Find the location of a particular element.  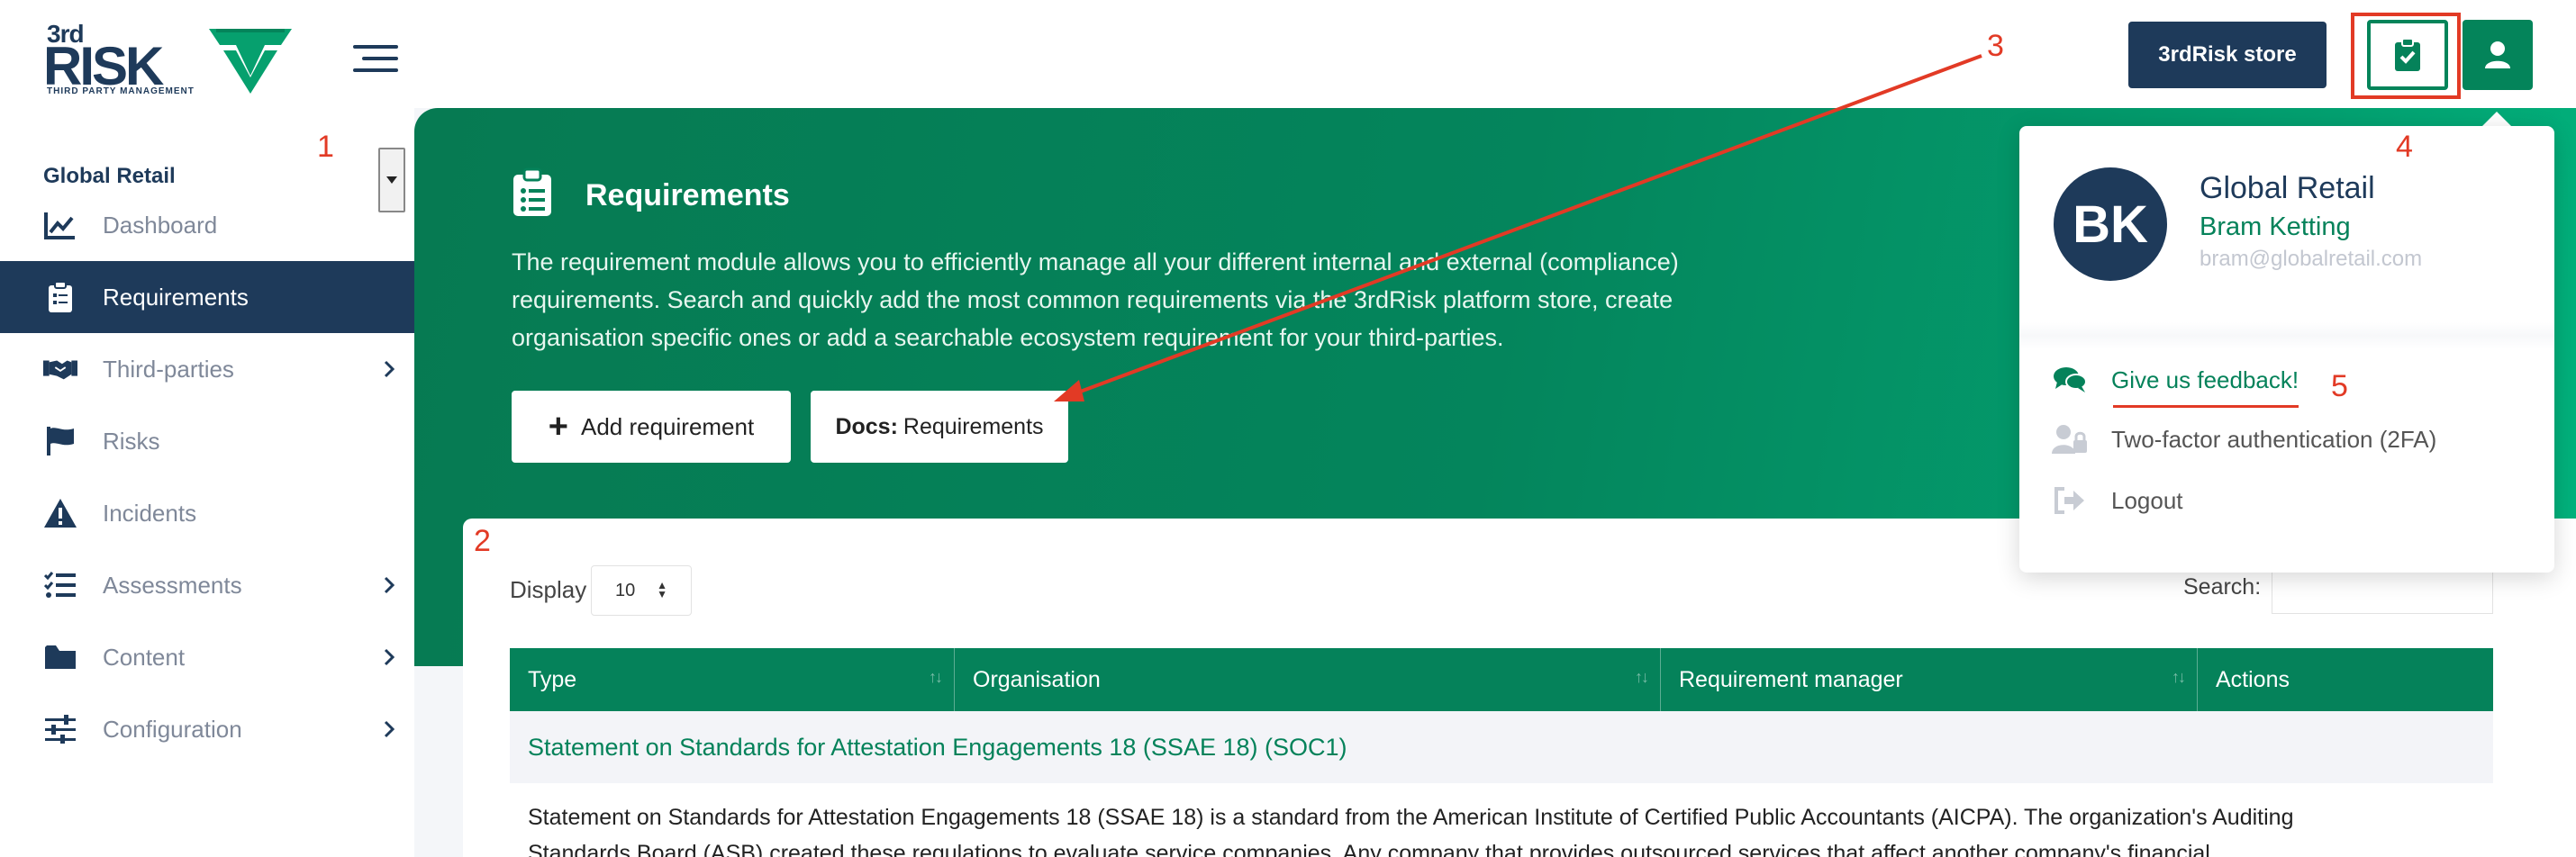

docs-requirements-button: Docs: Requirements is located at coordinates (939, 427).